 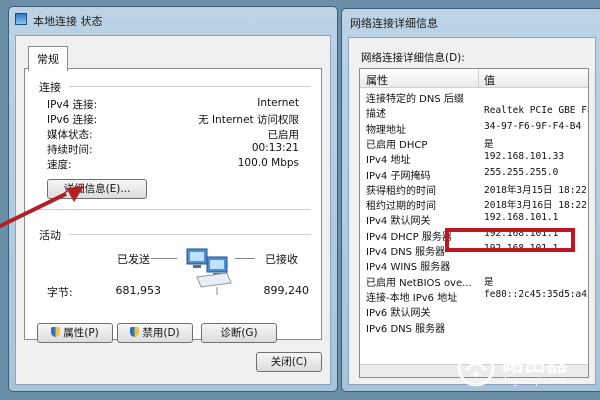 I want to click on sent-label: 已发送, so click(x=133, y=259).